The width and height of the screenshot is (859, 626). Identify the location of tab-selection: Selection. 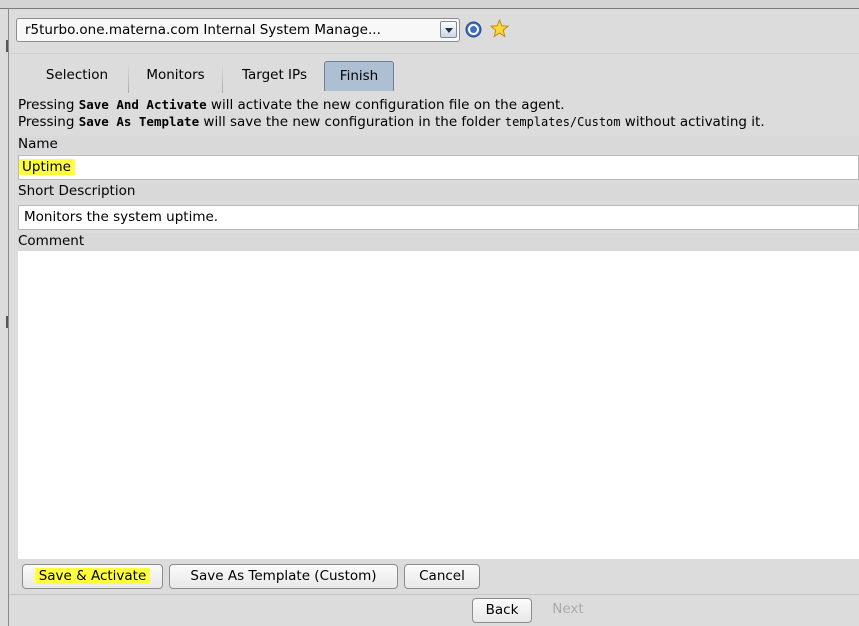
(76, 76).